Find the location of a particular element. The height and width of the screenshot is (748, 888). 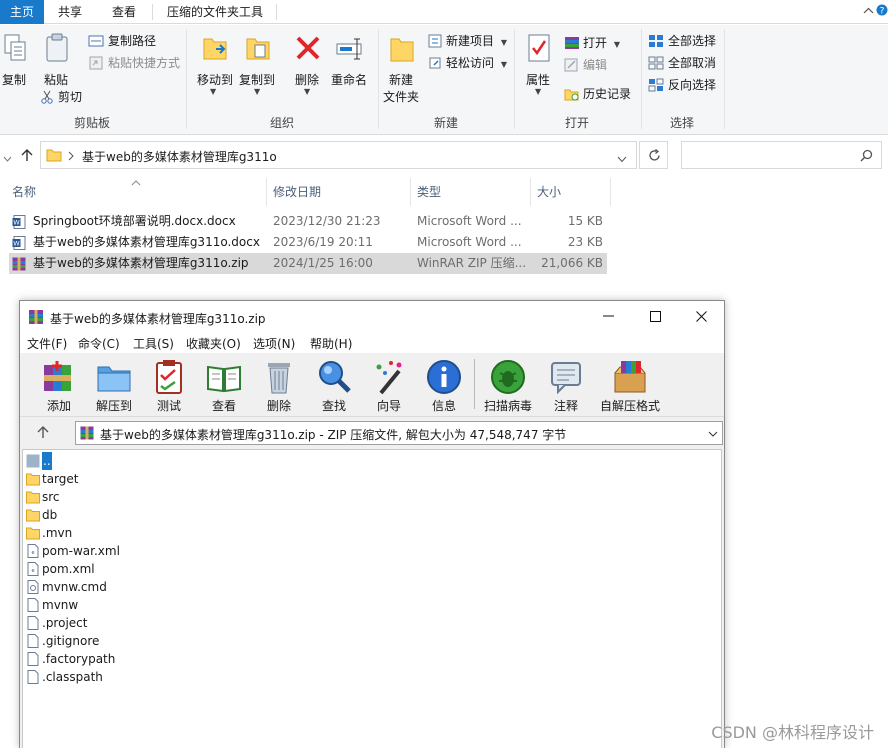

select-all-label: 全部选择 is located at coordinates (692, 41).